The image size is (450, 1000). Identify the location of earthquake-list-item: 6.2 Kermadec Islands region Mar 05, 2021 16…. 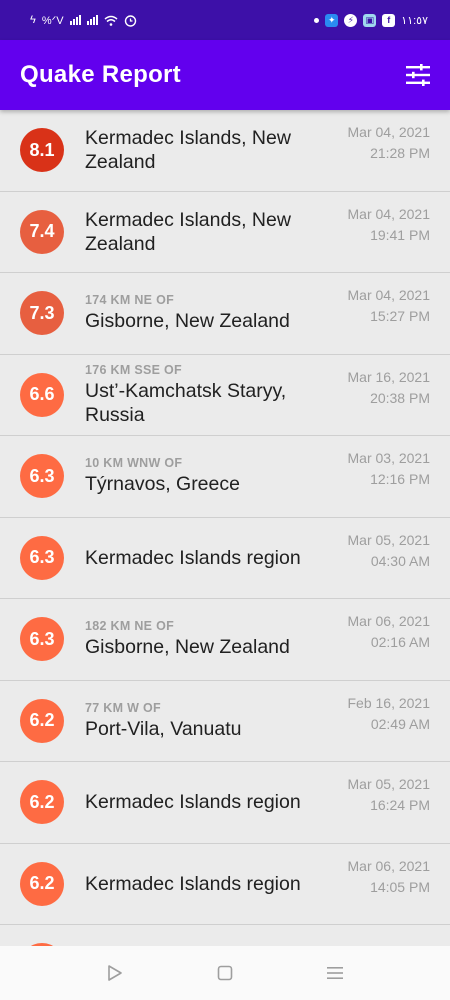
(225, 803).